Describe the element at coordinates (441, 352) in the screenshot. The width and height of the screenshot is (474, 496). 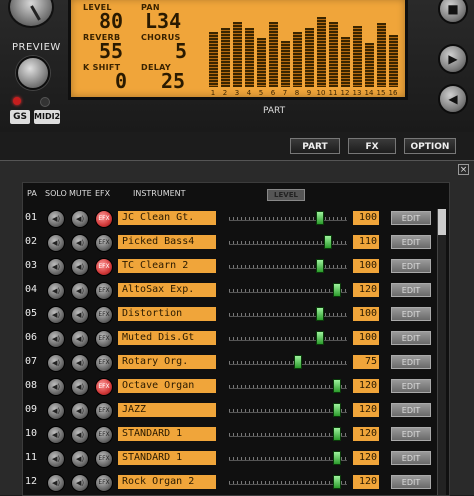
I see `table-scrollbar` at that location.